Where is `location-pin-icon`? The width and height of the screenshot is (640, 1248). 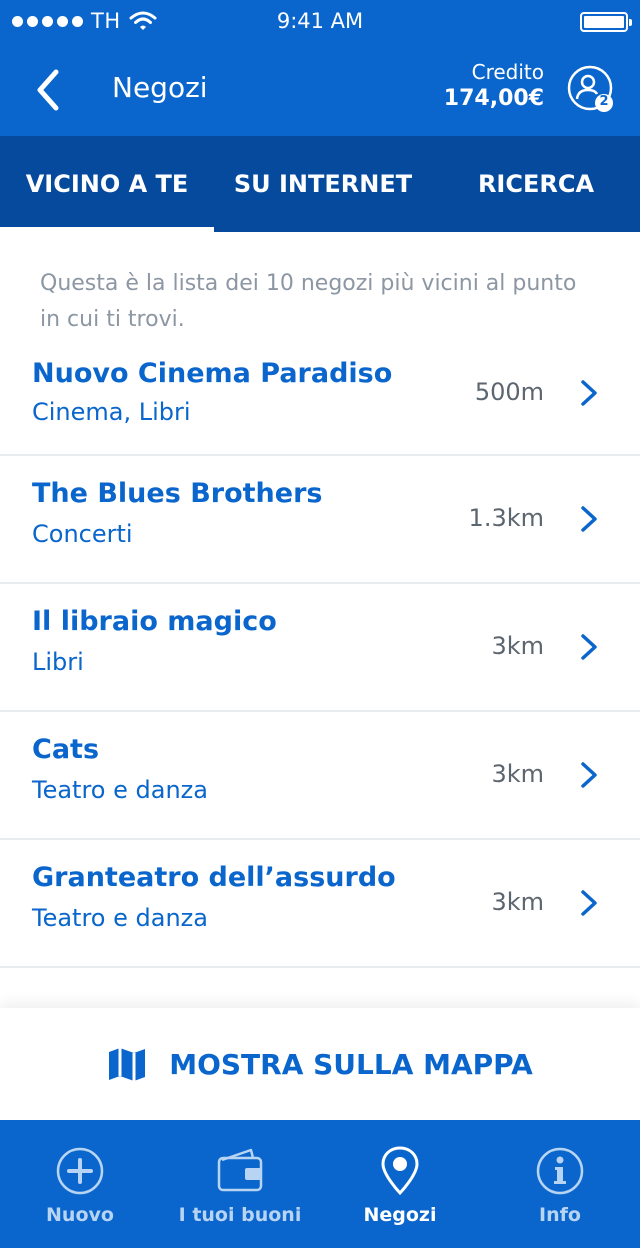
location-pin-icon is located at coordinates (400, 1171).